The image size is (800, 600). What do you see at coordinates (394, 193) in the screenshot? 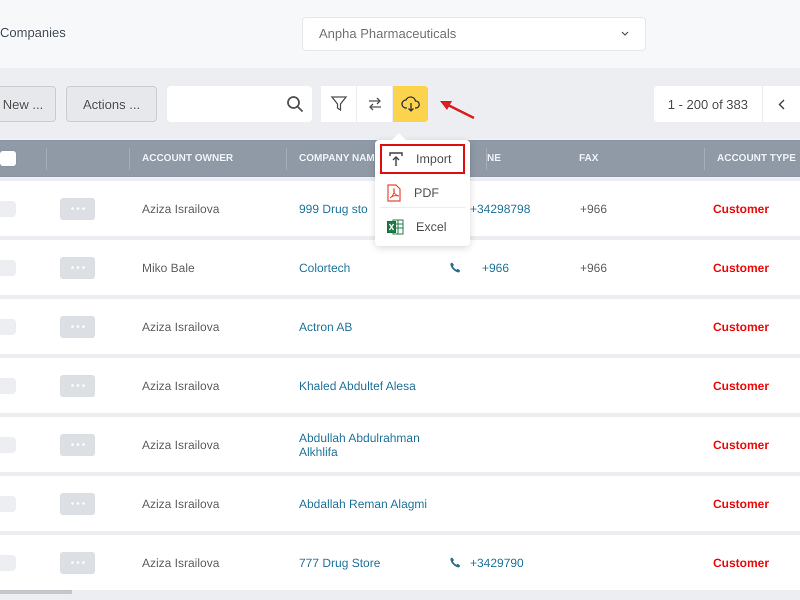
I see `pdf-file-icon` at bounding box center [394, 193].